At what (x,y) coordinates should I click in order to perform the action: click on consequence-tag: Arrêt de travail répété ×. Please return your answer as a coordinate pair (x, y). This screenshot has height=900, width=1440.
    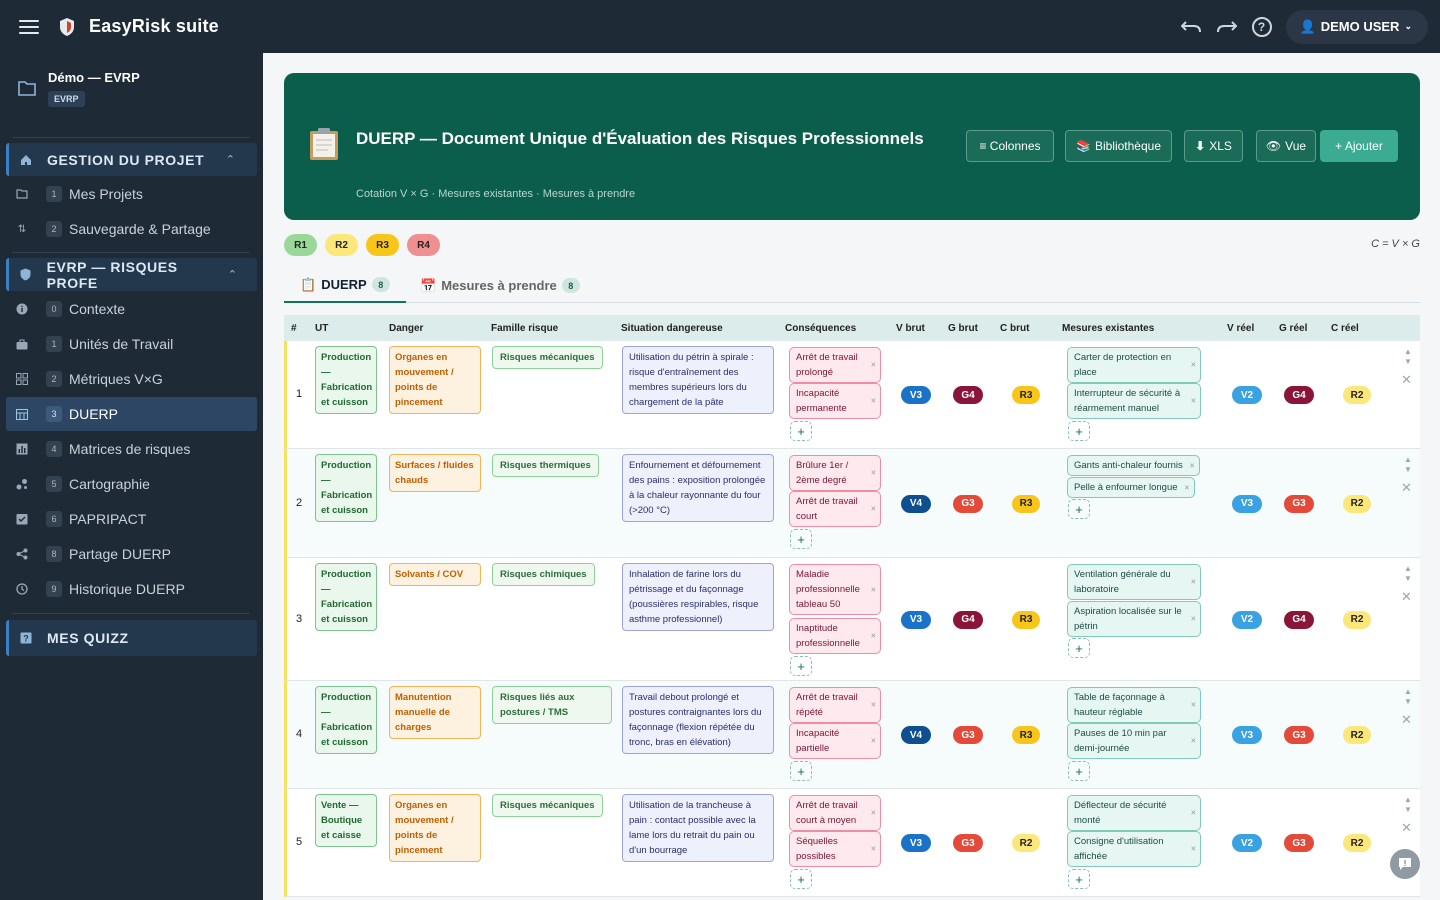
    Looking at the image, I should click on (835, 705).